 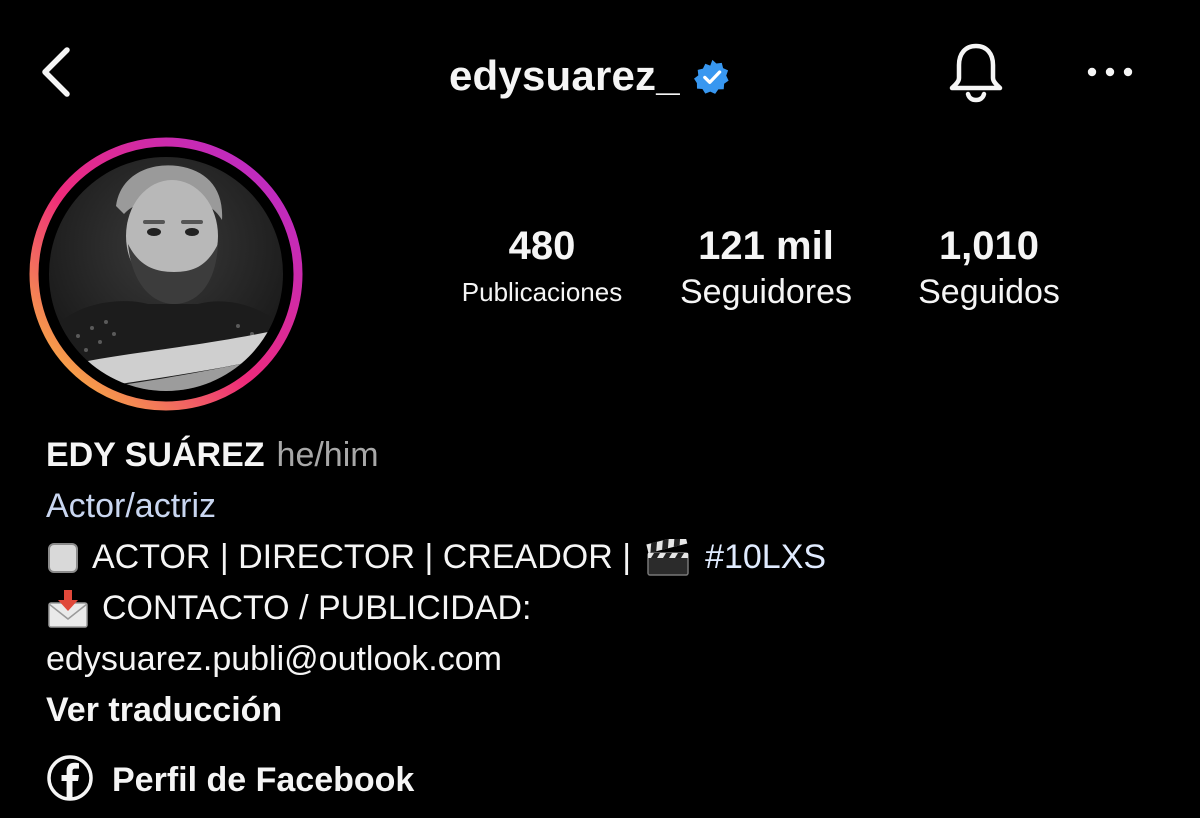 I want to click on facebook-icon, so click(x=70, y=780).